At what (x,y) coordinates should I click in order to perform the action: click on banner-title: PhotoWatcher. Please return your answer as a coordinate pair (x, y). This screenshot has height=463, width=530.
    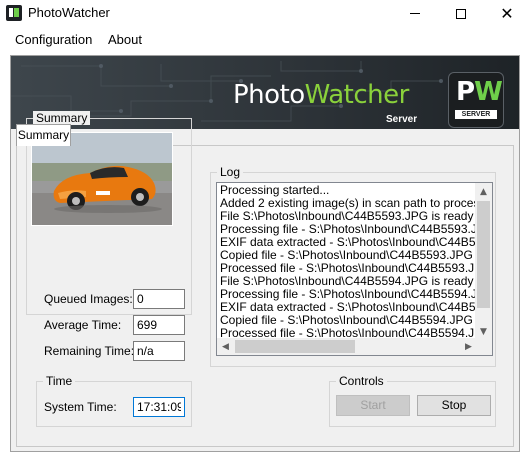
    Looking at the image, I should click on (321, 95).